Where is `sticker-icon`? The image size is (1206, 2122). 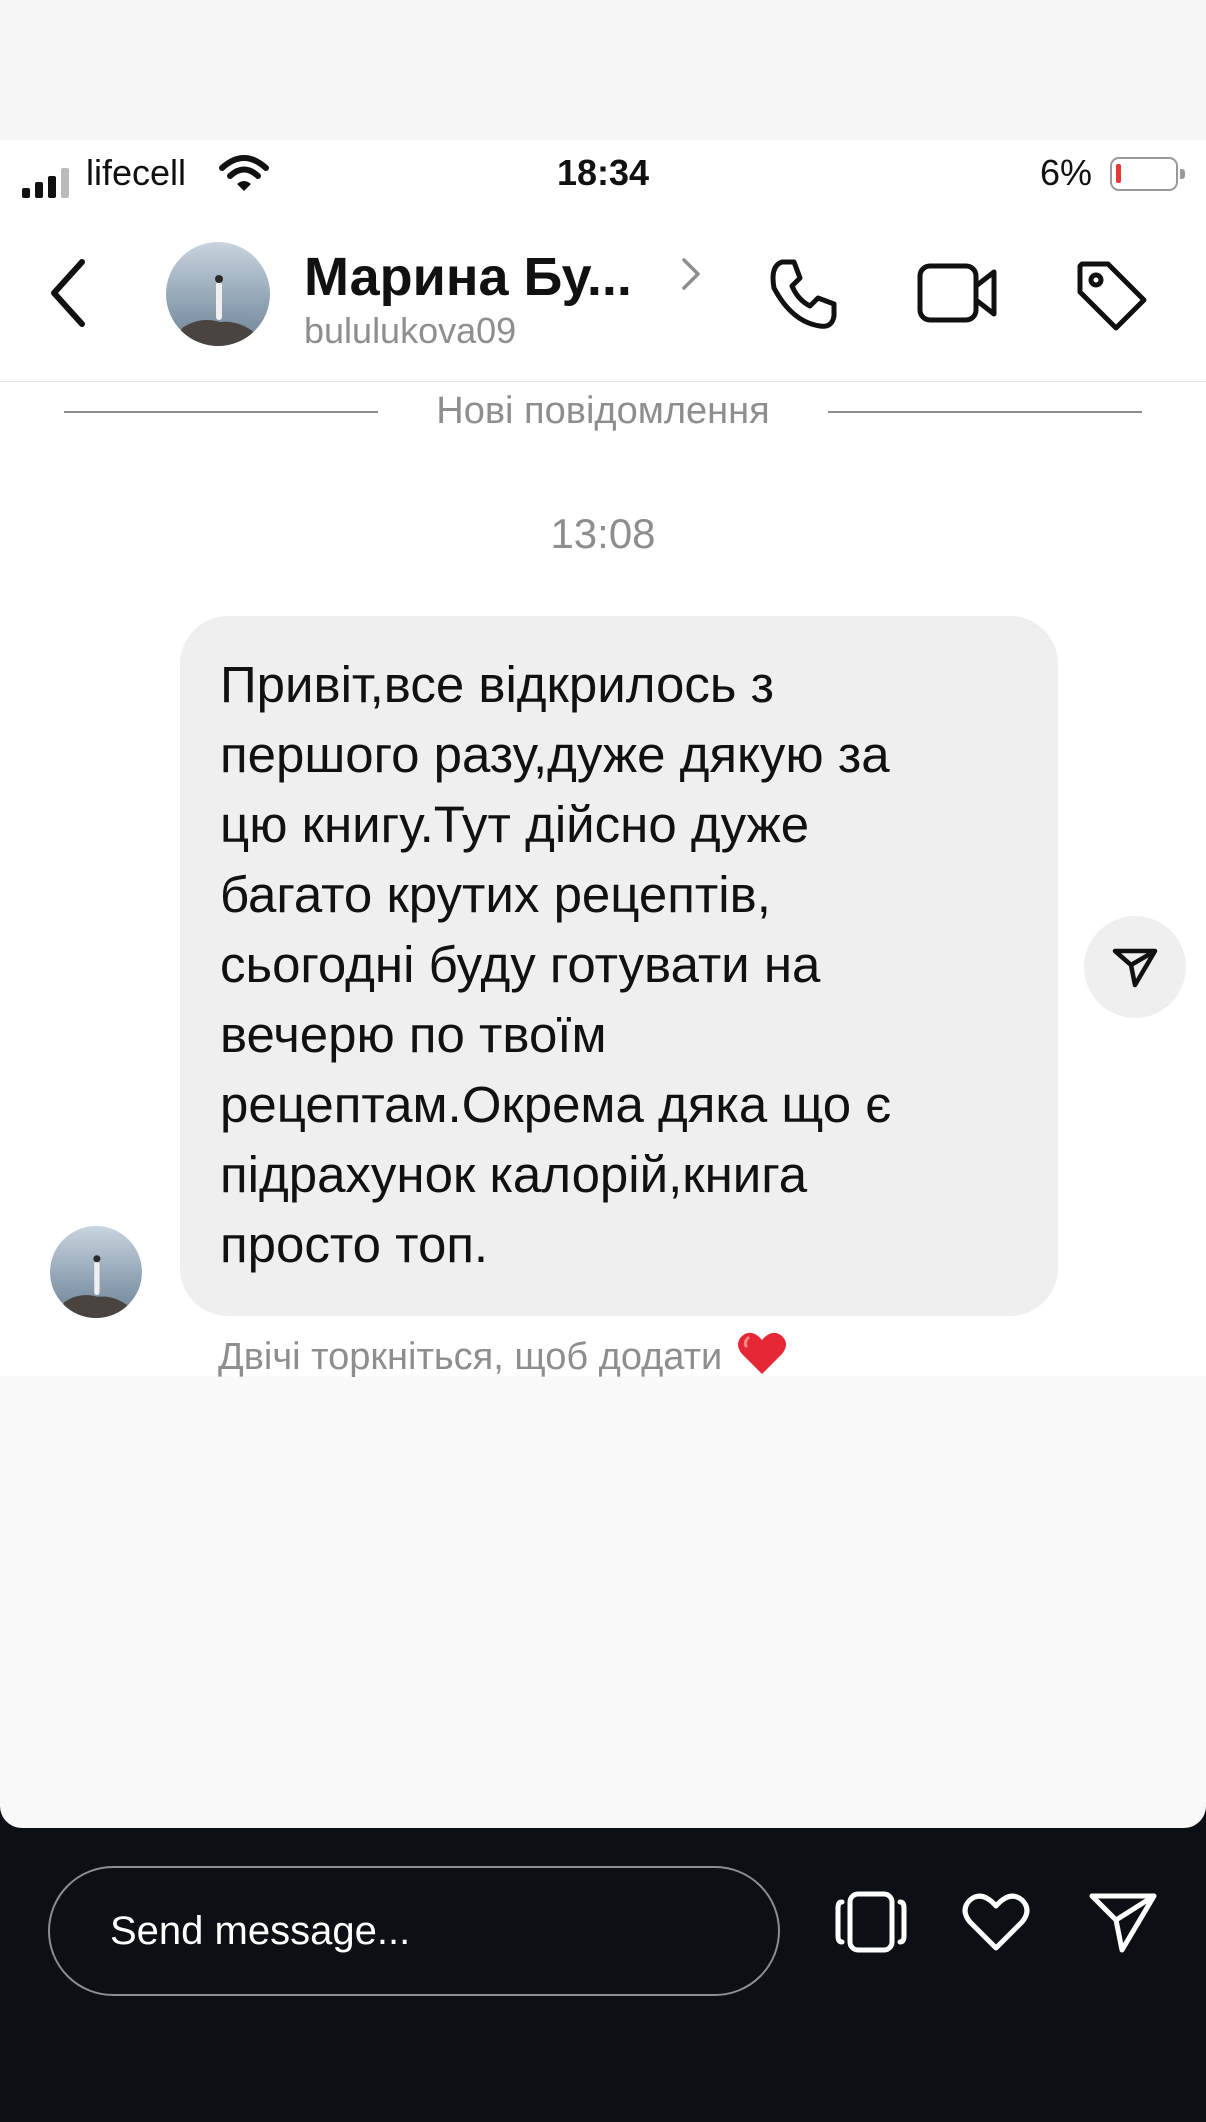
sticker-icon is located at coordinates (871, 1924).